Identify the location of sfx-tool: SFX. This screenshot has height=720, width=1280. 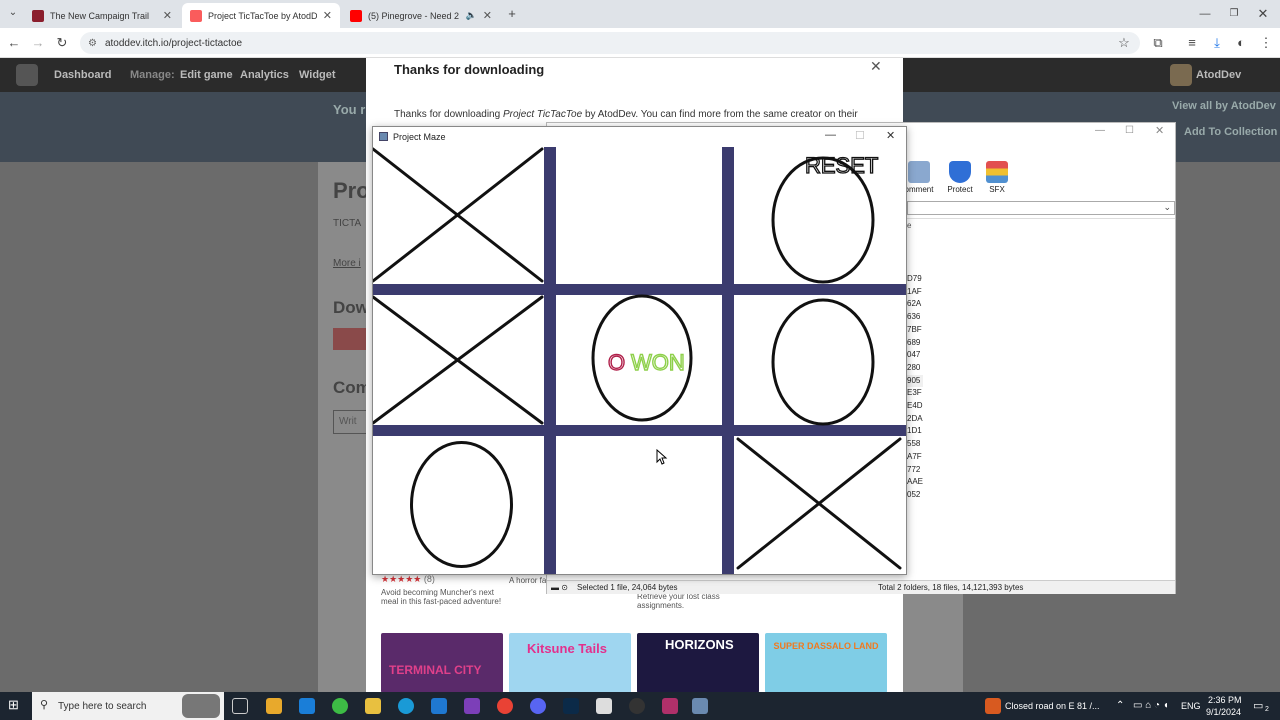
(997, 177).